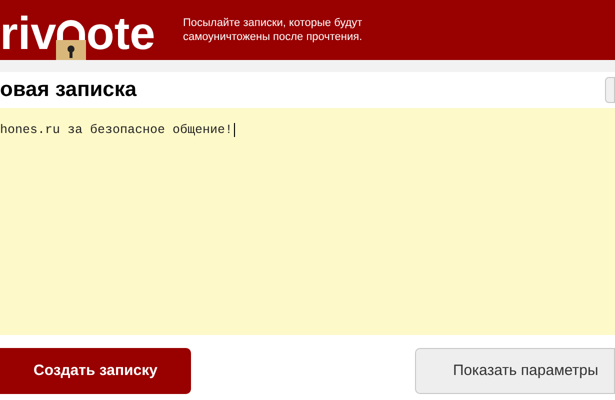 This screenshot has width=615, height=400. I want to click on page-title: овая записка, so click(68, 90).